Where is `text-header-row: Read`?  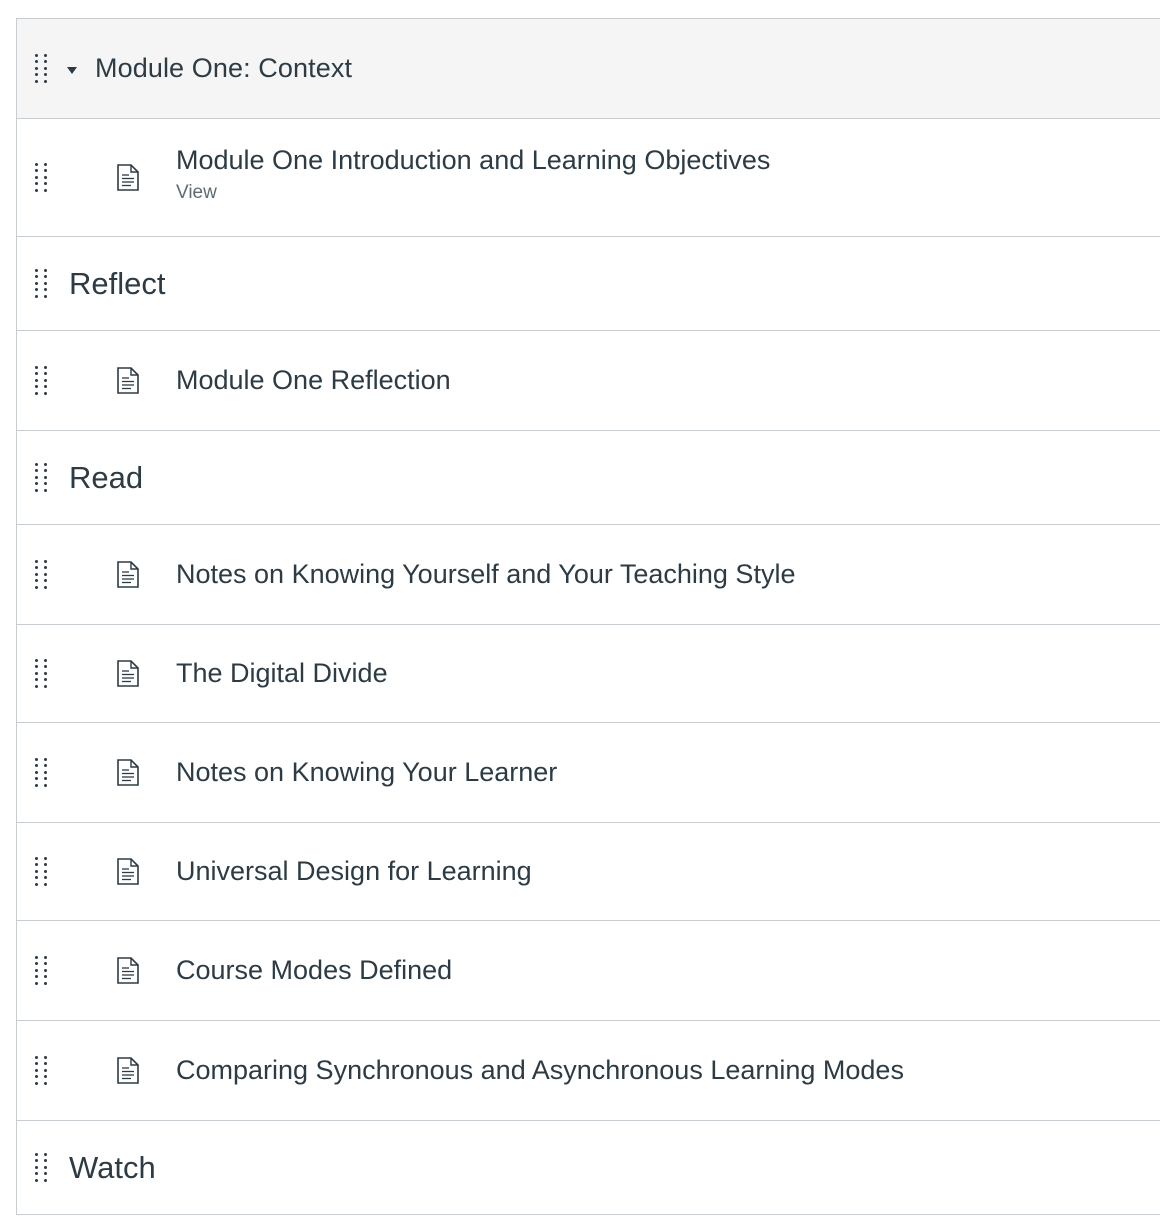 text-header-row: Read is located at coordinates (588, 478).